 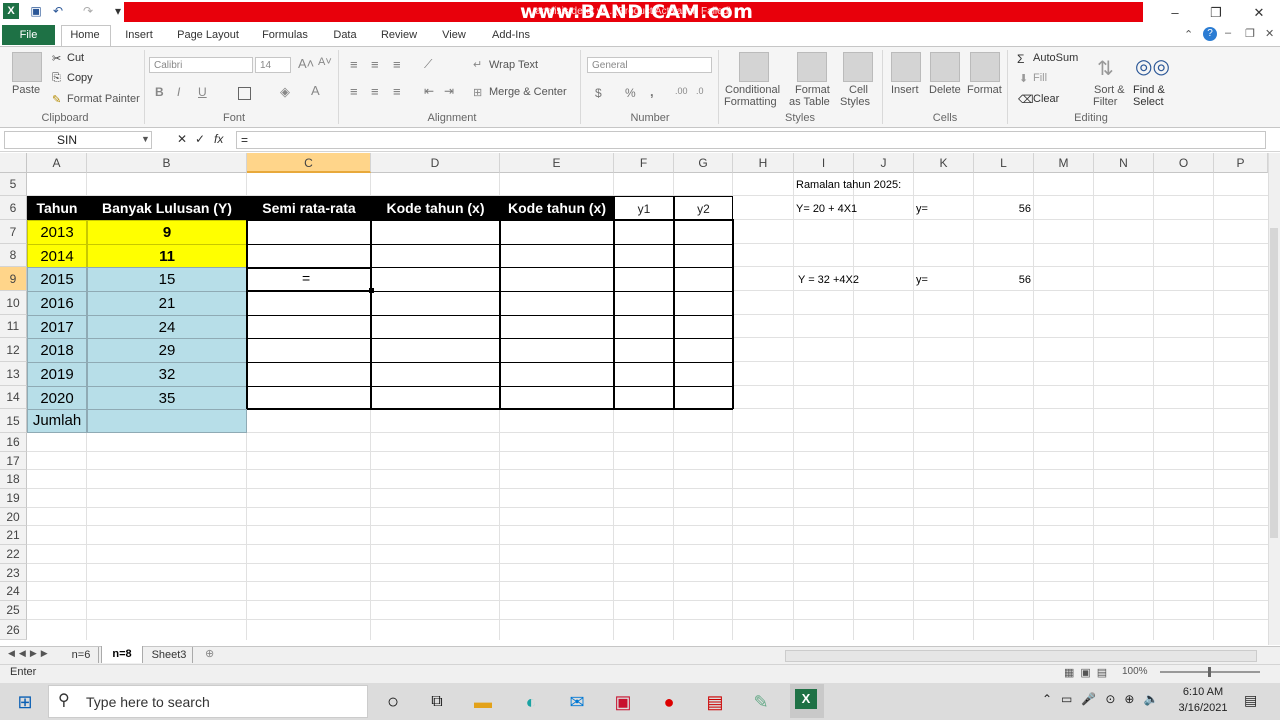 What do you see at coordinates (25, 702) in the screenshot?
I see `windows-start-icon: ⊞` at bounding box center [25, 702].